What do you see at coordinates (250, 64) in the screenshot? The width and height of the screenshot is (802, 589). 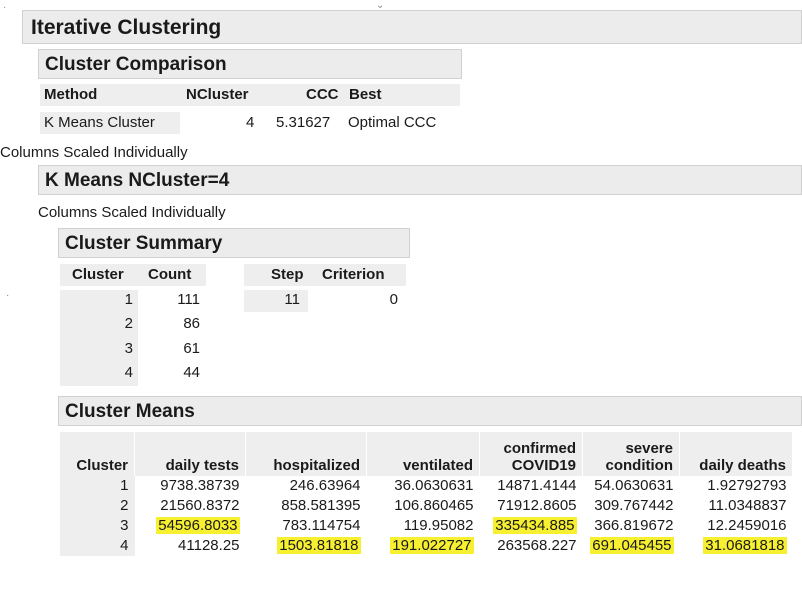 I see `cluster-comparison-header: Cluster Comparison` at bounding box center [250, 64].